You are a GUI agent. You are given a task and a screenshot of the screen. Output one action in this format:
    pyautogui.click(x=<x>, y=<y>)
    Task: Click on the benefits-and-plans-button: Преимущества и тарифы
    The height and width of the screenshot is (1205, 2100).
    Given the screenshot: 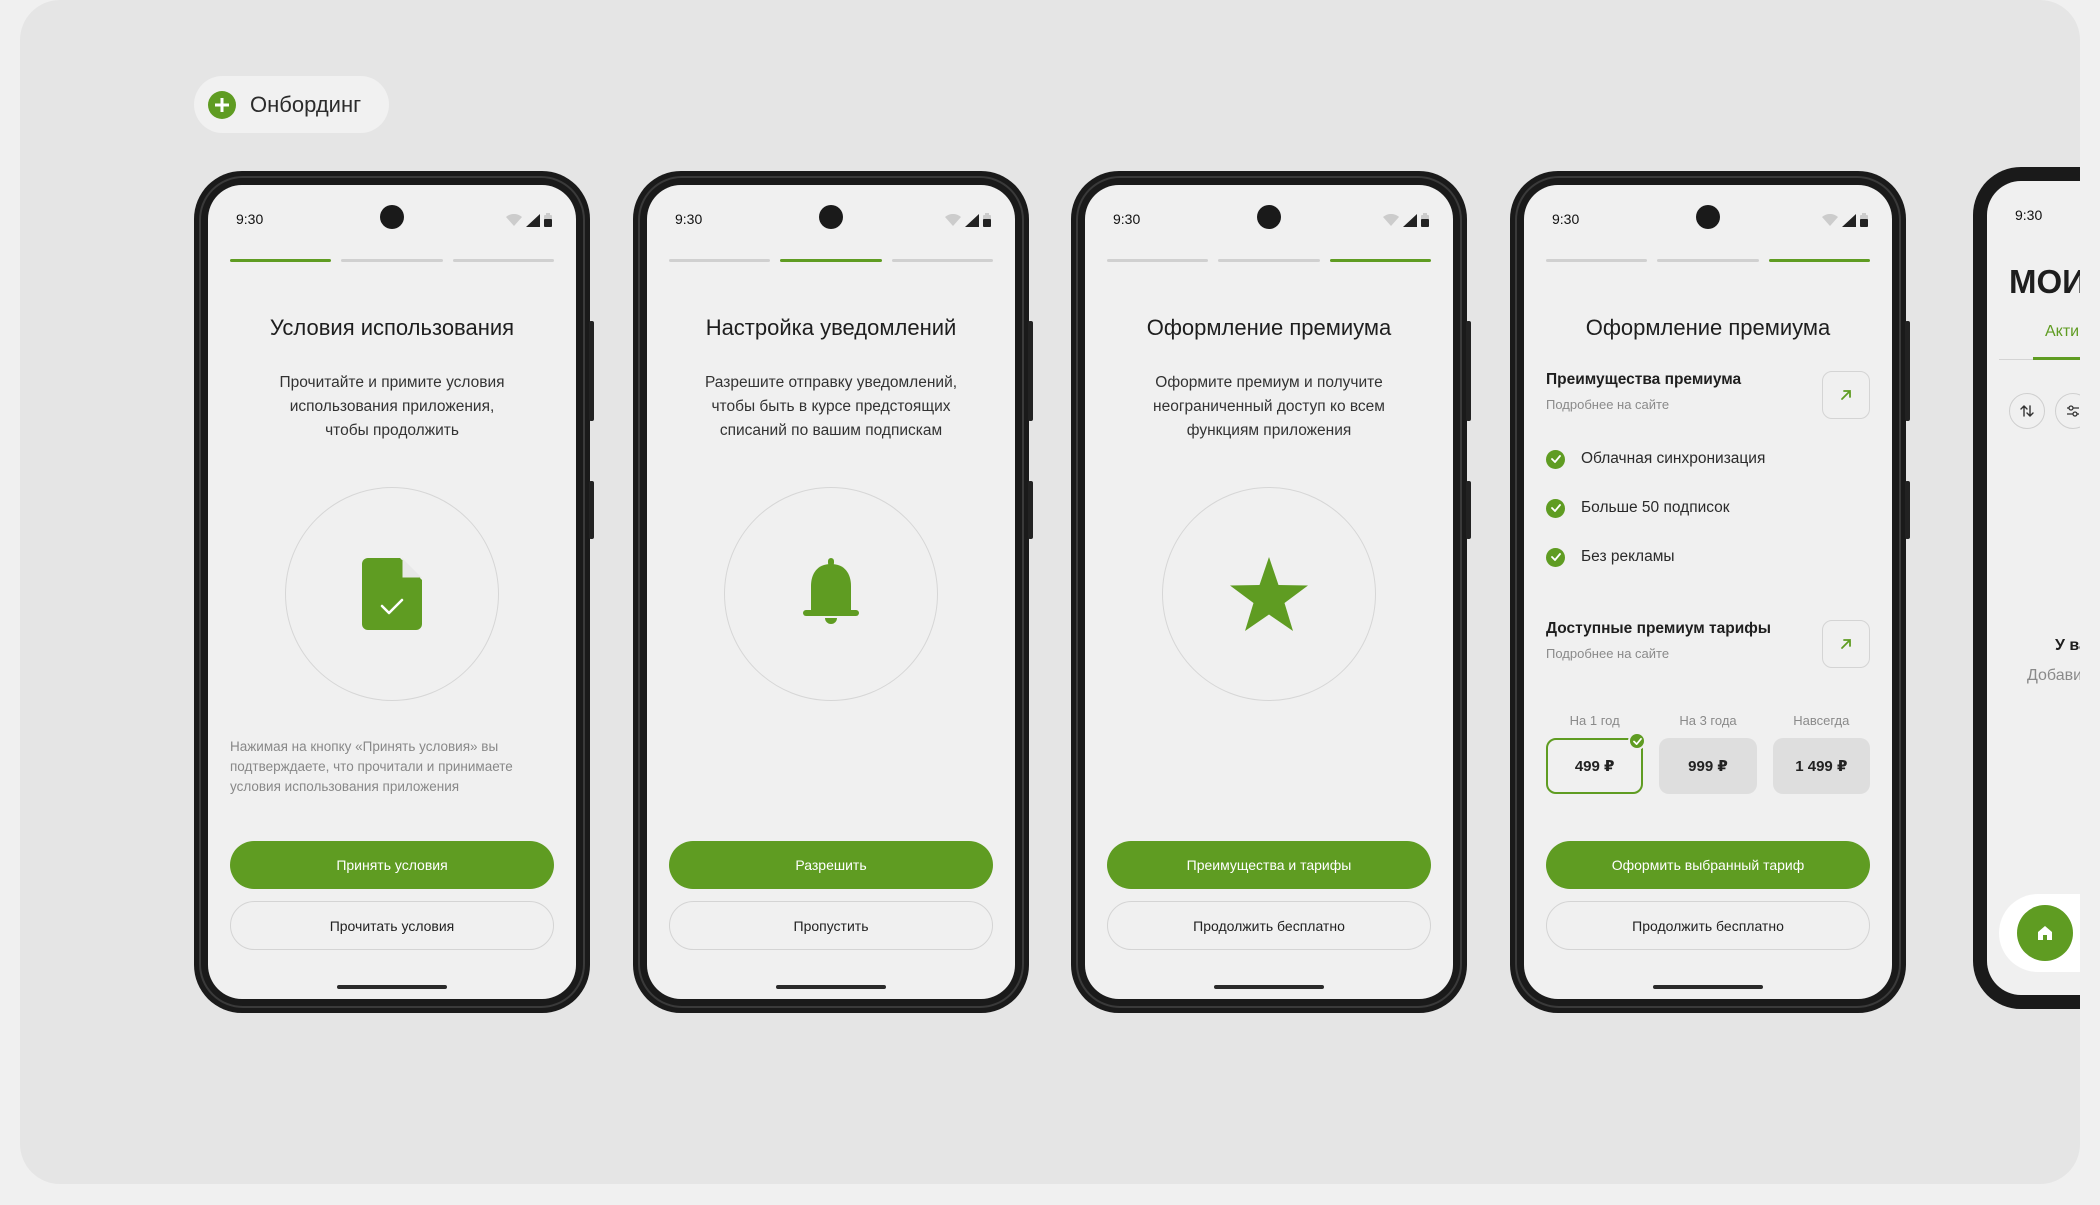 What is the action you would take?
    pyautogui.click(x=1269, y=865)
    